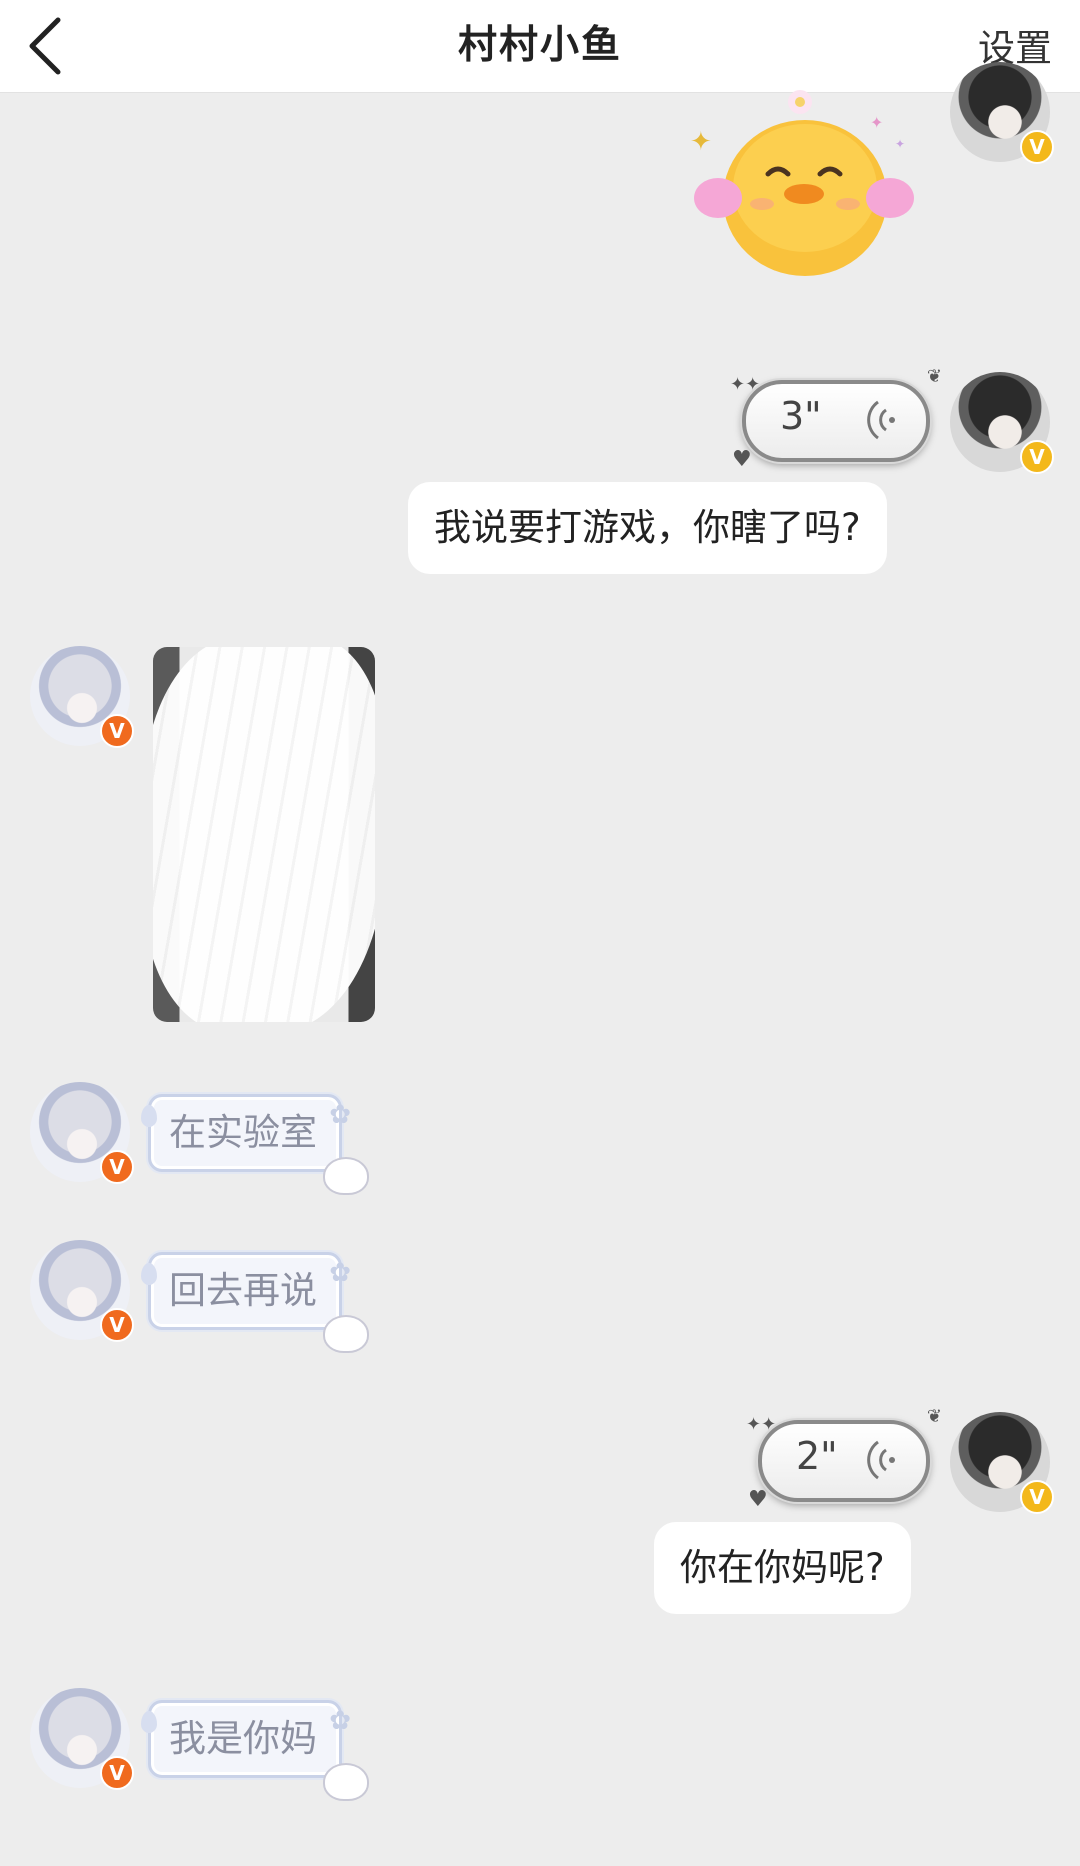 The height and width of the screenshot is (1866, 1080). Describe the element at coordinates (647, 528) in the screenshot. I see `message-bubble: 我说要打游戏，你瞎了吗?` at that location.